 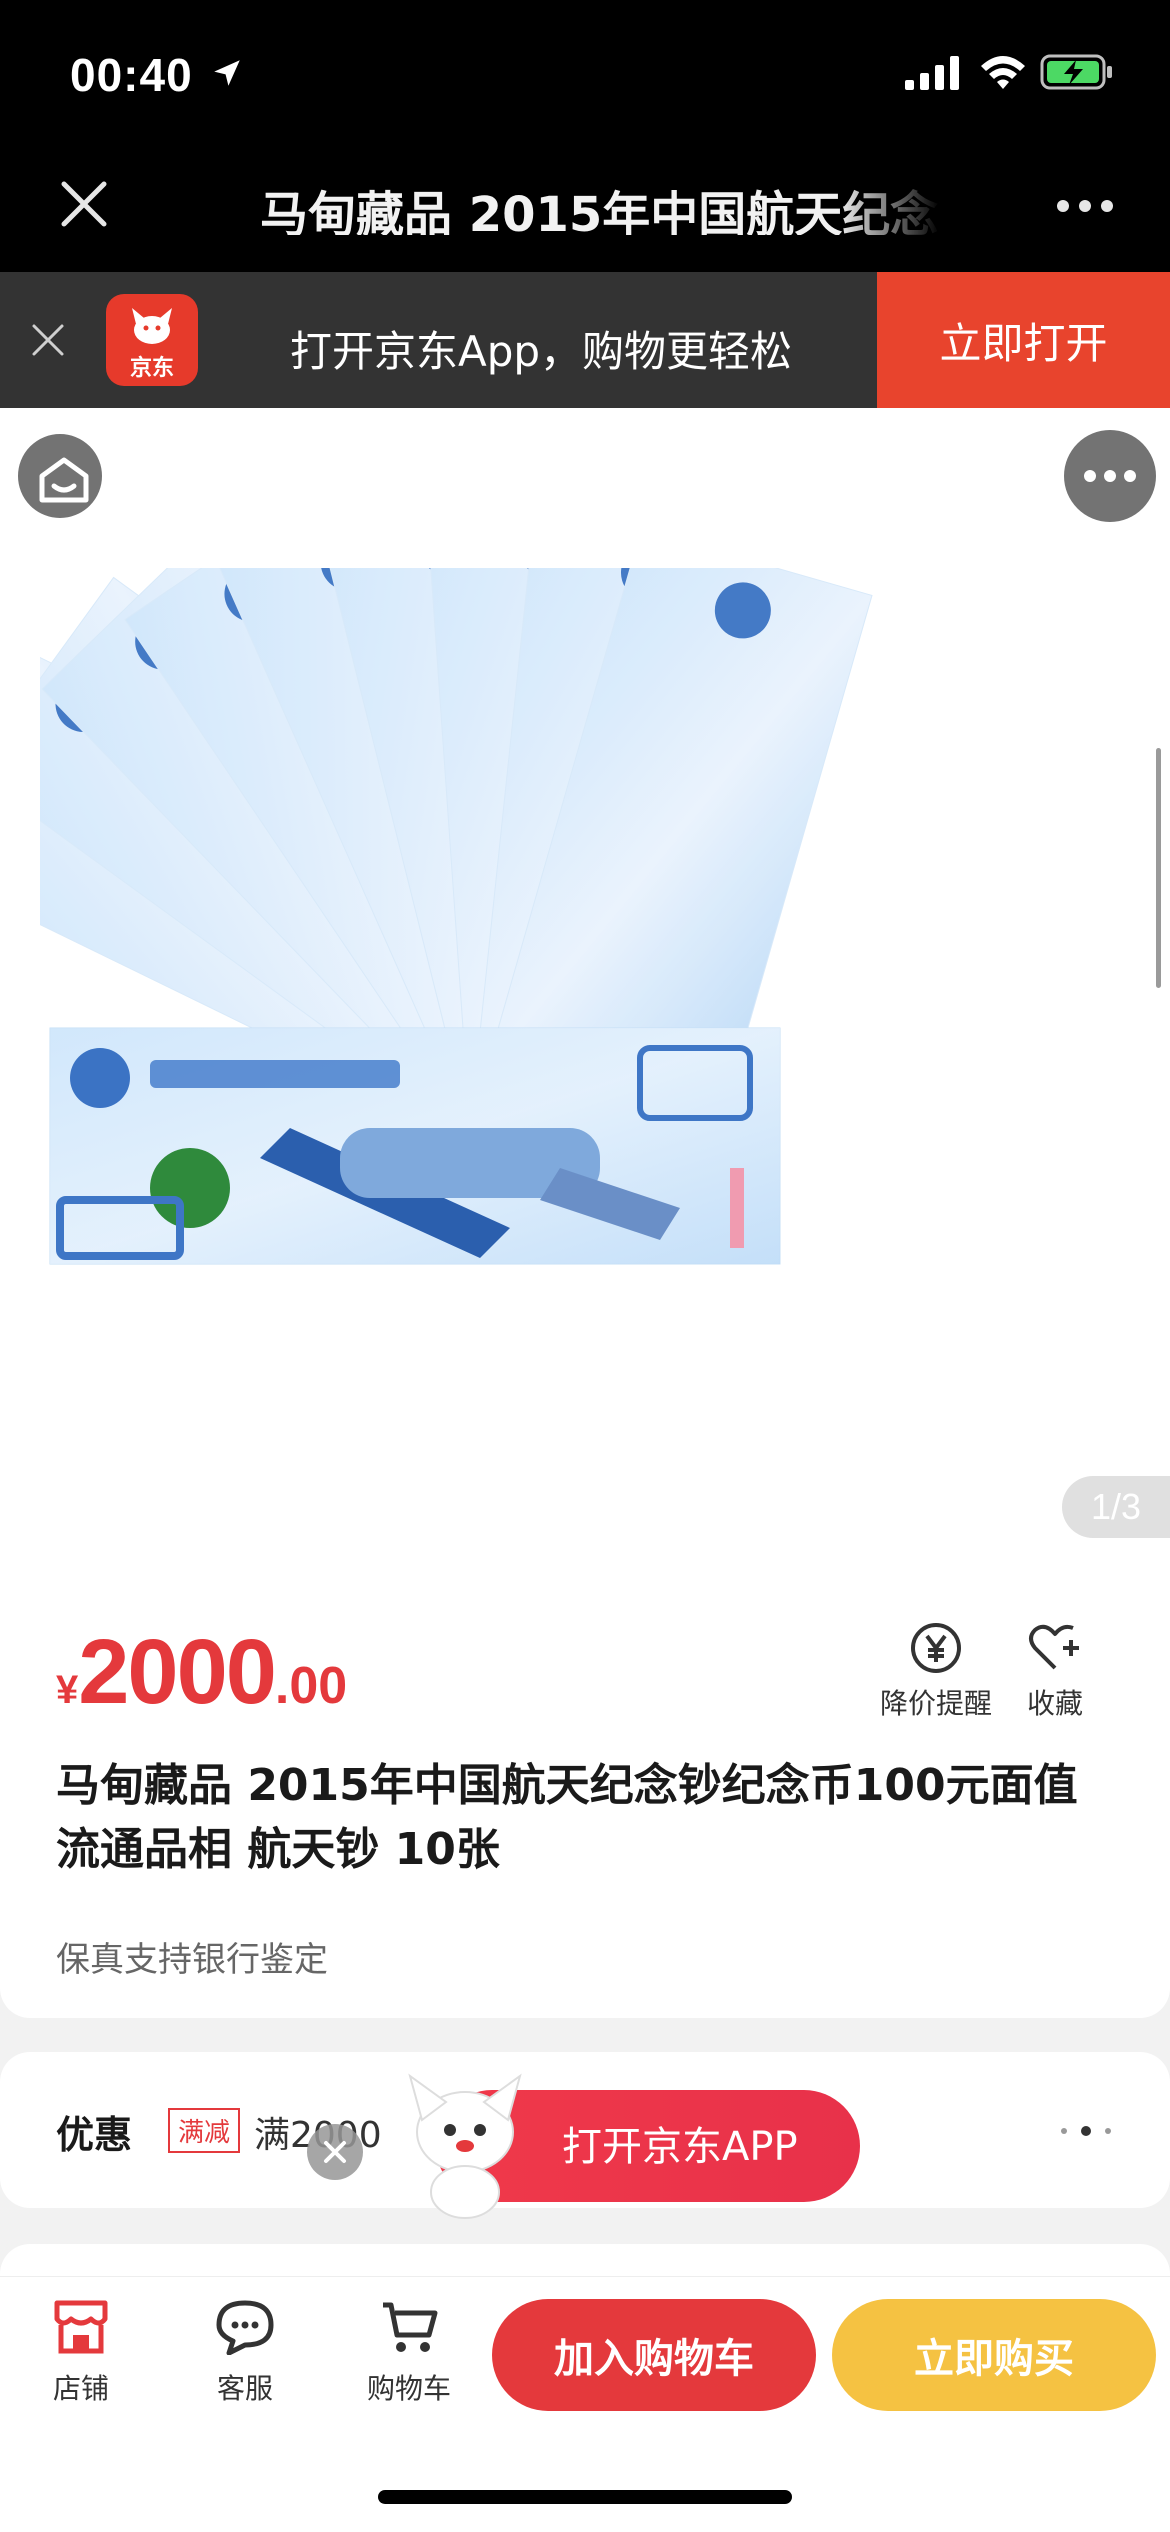 I want to click on jd-dog-icon, so click(x=152, y=326).